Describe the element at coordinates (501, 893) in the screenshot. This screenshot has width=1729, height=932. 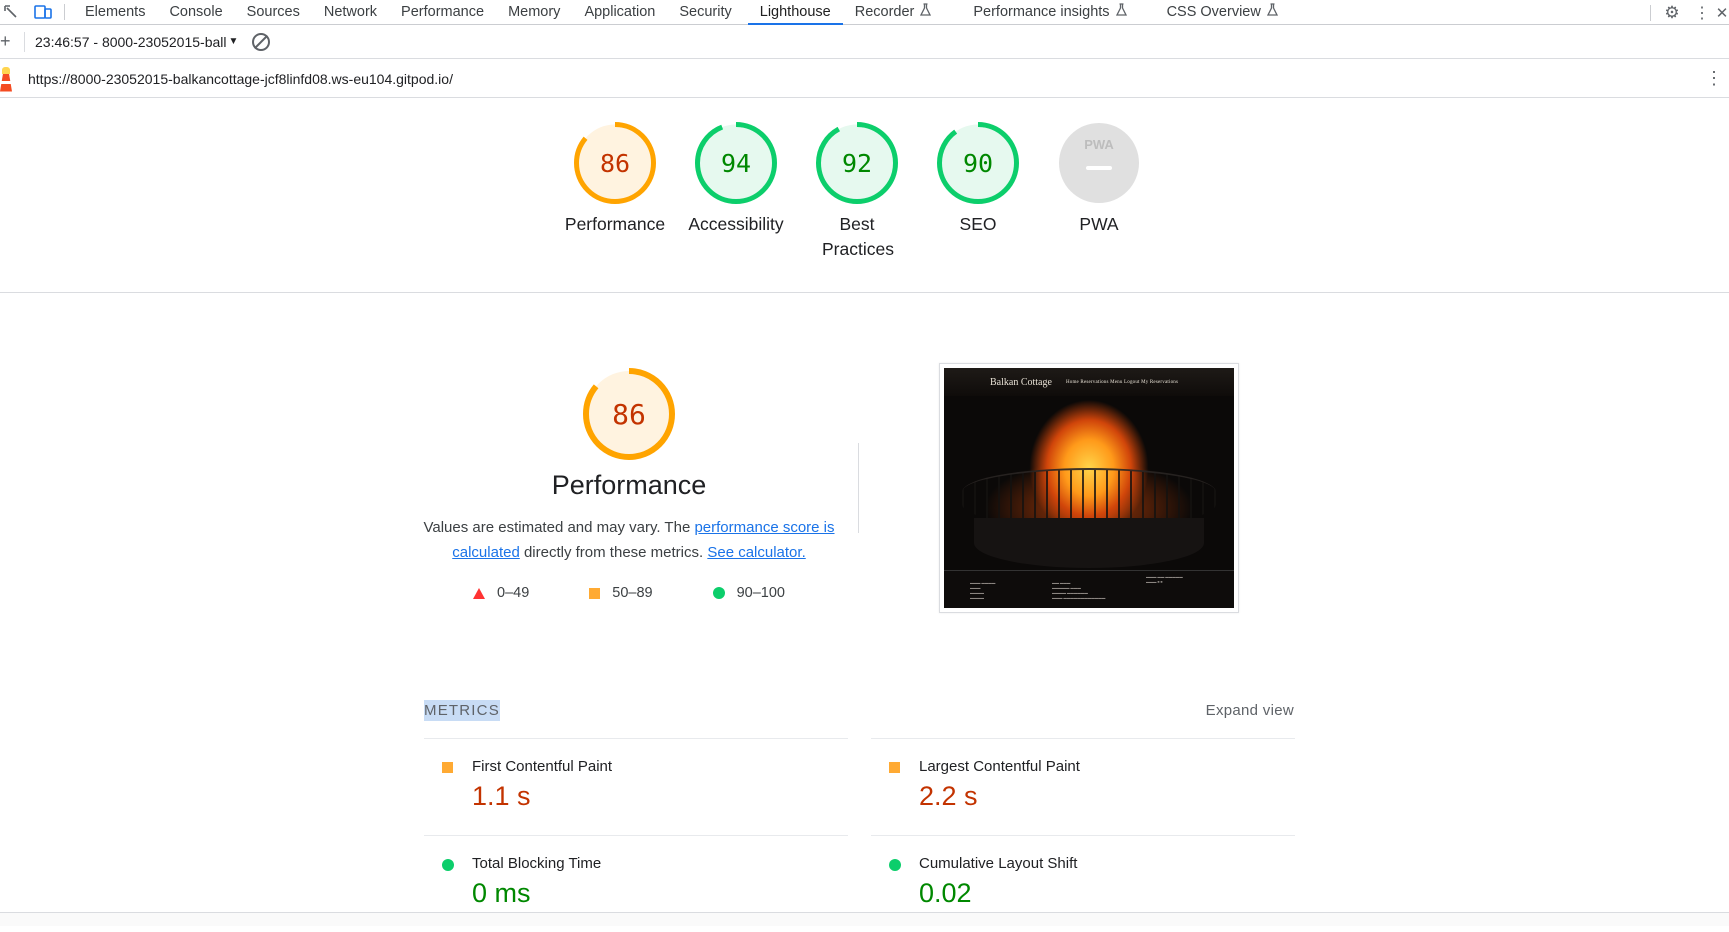
I see `metric-value: 0 ms` at that location.